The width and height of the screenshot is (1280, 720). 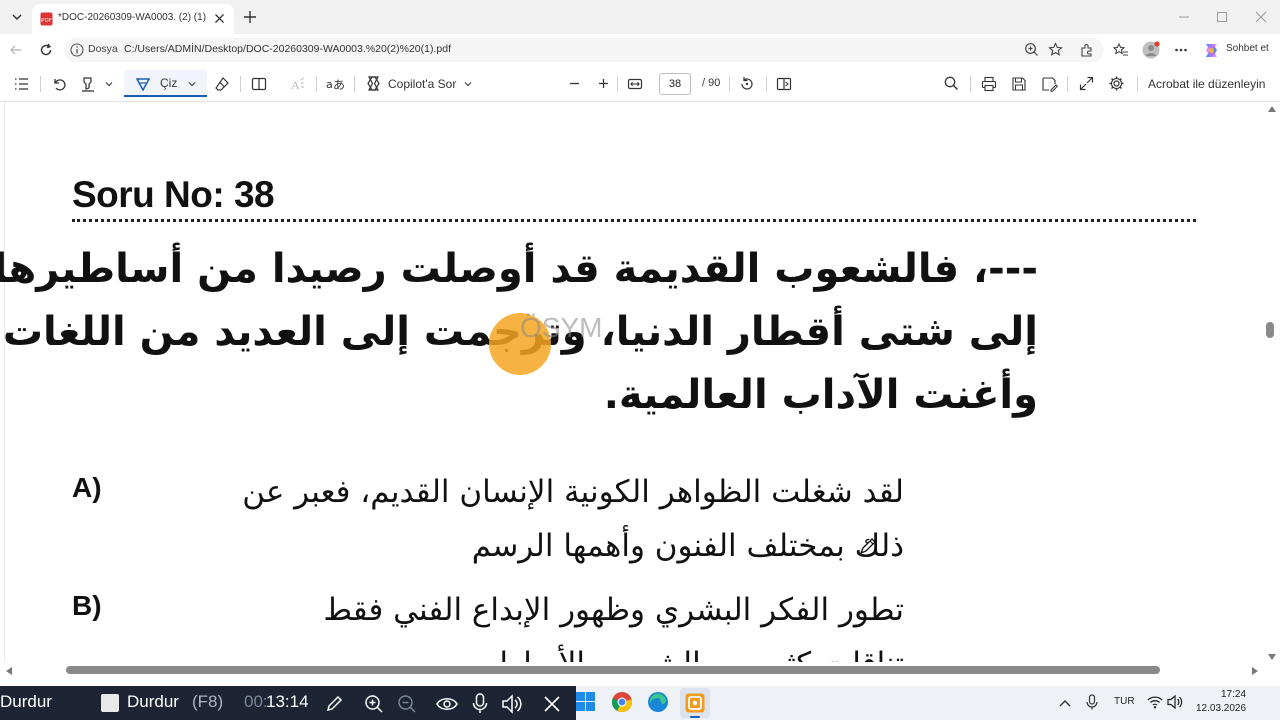 I want to click on page-view-icon, so click(x=784, y=84).